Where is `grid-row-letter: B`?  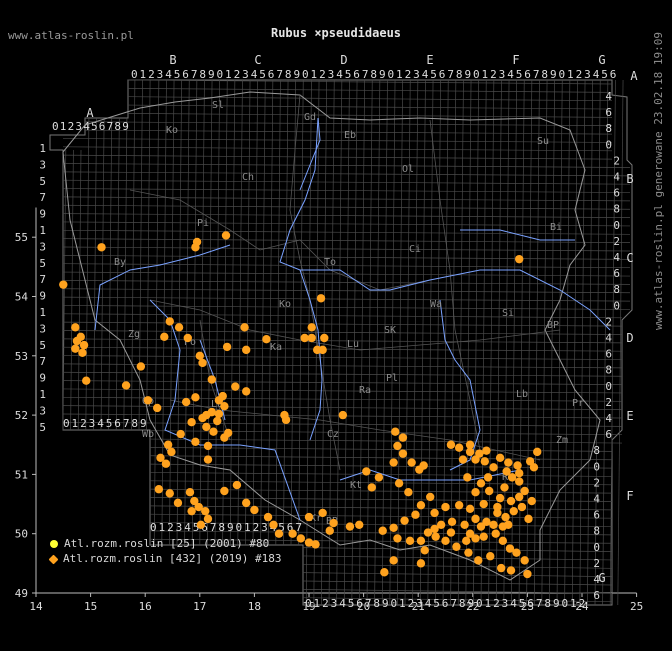 grid-row-letter: B is located at coordinates (629, 179).